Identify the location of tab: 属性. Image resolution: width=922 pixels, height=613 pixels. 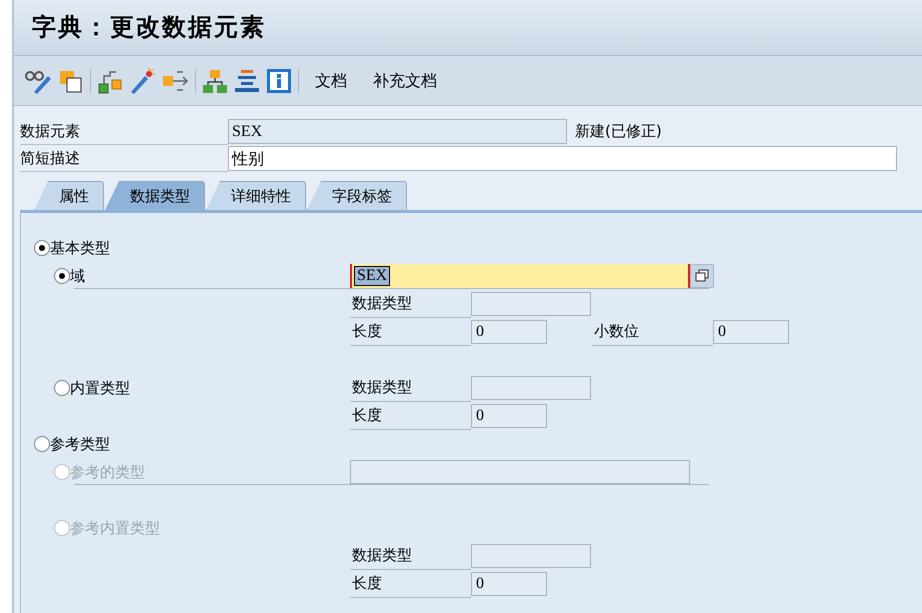
(69, 195).